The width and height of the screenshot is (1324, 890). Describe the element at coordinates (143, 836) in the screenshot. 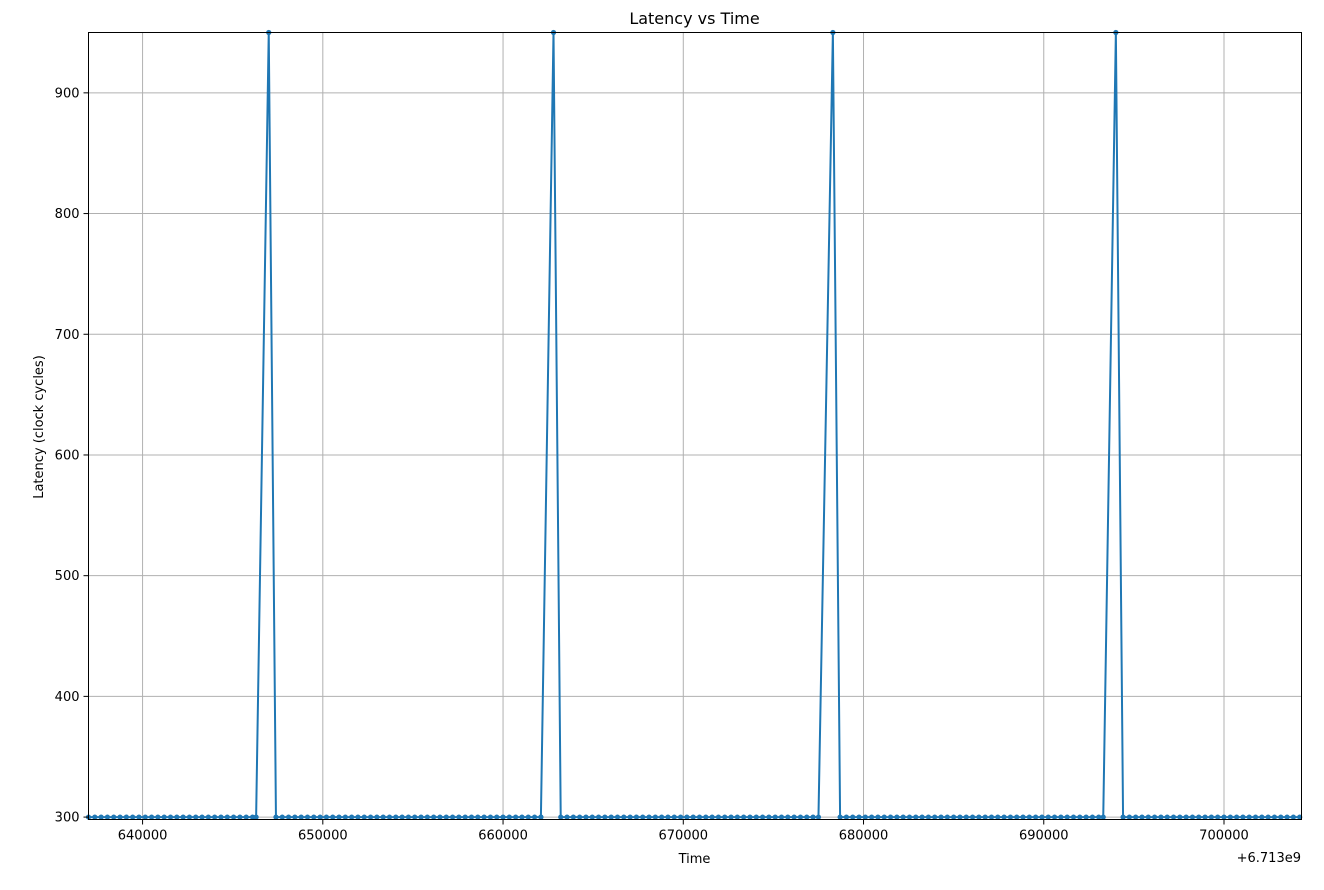

I see `x-tick-label: 640000` at that location.